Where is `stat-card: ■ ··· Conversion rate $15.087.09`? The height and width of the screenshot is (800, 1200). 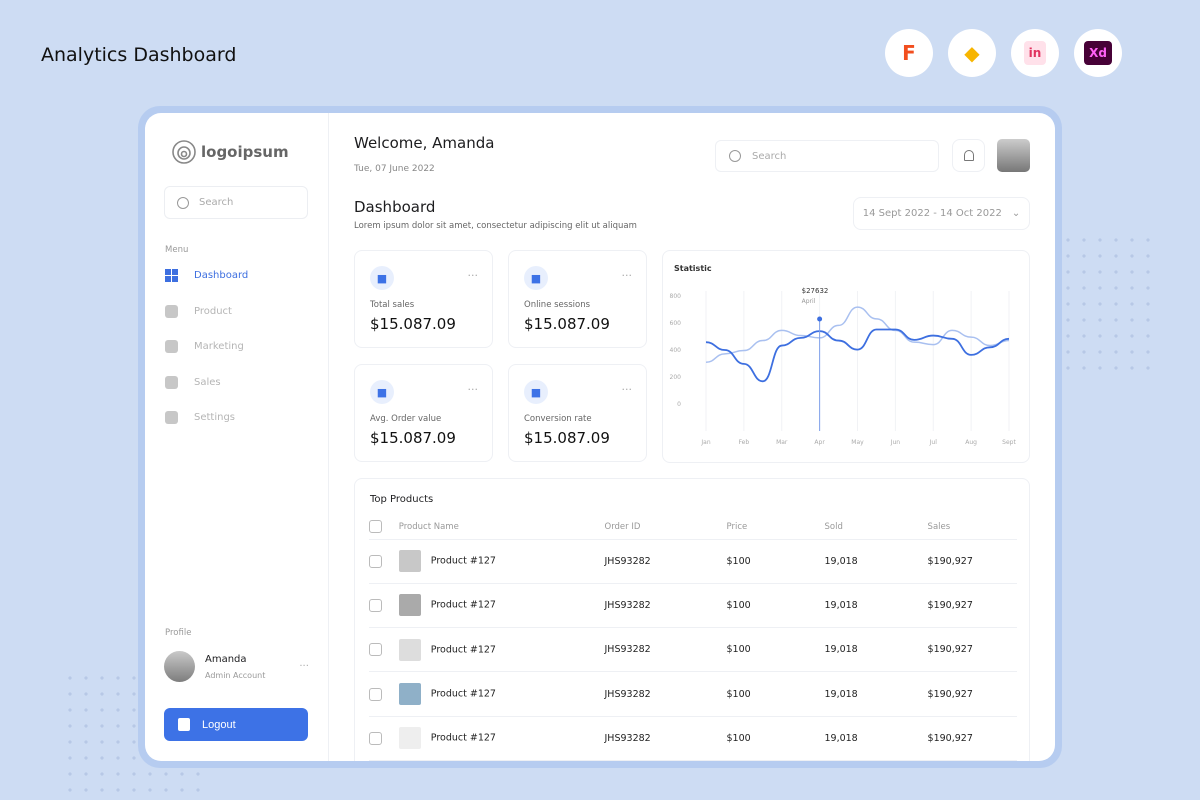 stat-card: ■ ··· Conversion rate $15.087.09 is located at coordinates (577, 413).